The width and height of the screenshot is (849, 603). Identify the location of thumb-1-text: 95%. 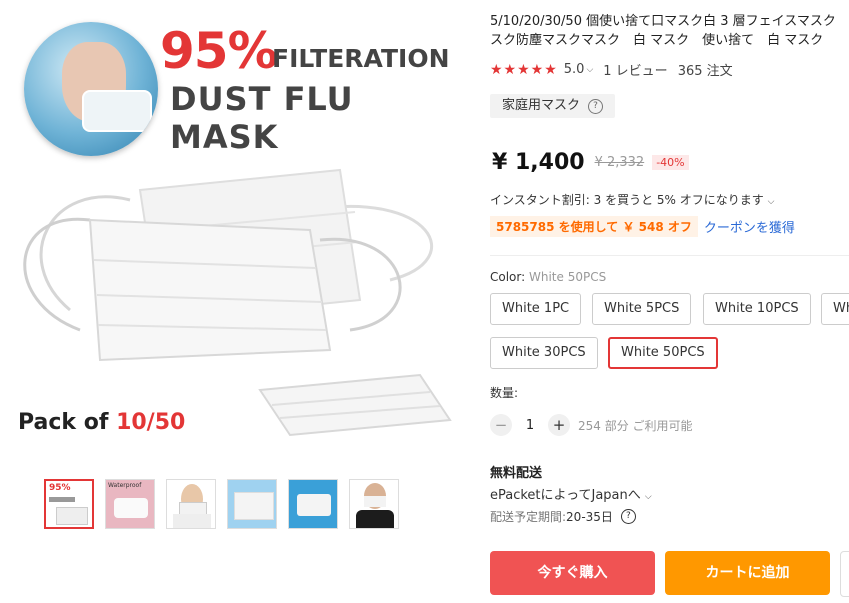
(60, 488).